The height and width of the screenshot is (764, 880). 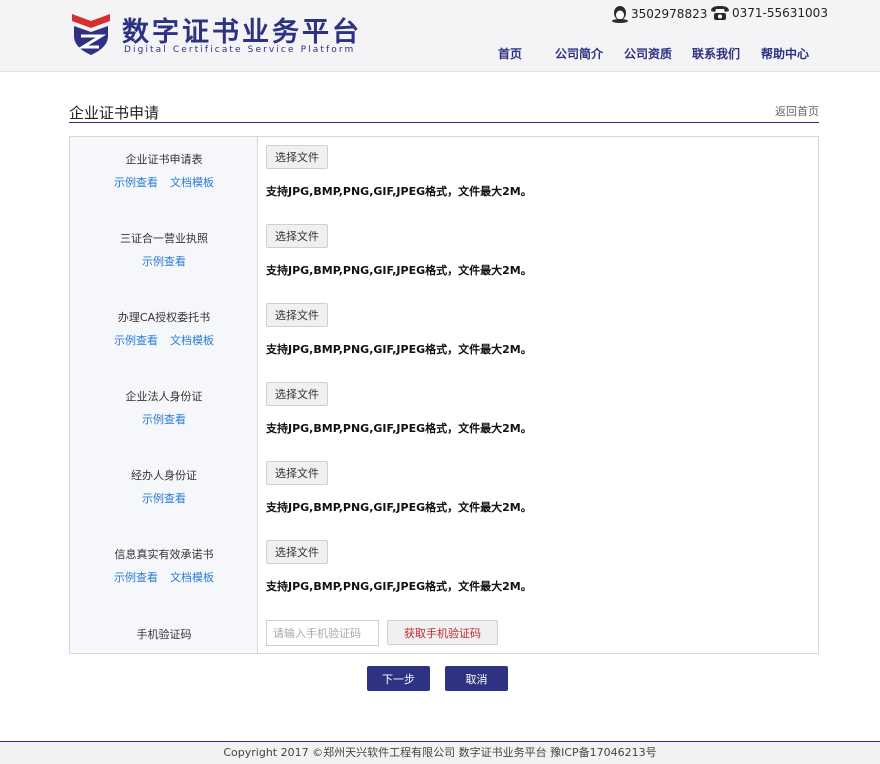 What do you see at coordinates (669, 14) in the screenshot?
I see `qq-number: 3502978823` at bounding box center [669, 14].